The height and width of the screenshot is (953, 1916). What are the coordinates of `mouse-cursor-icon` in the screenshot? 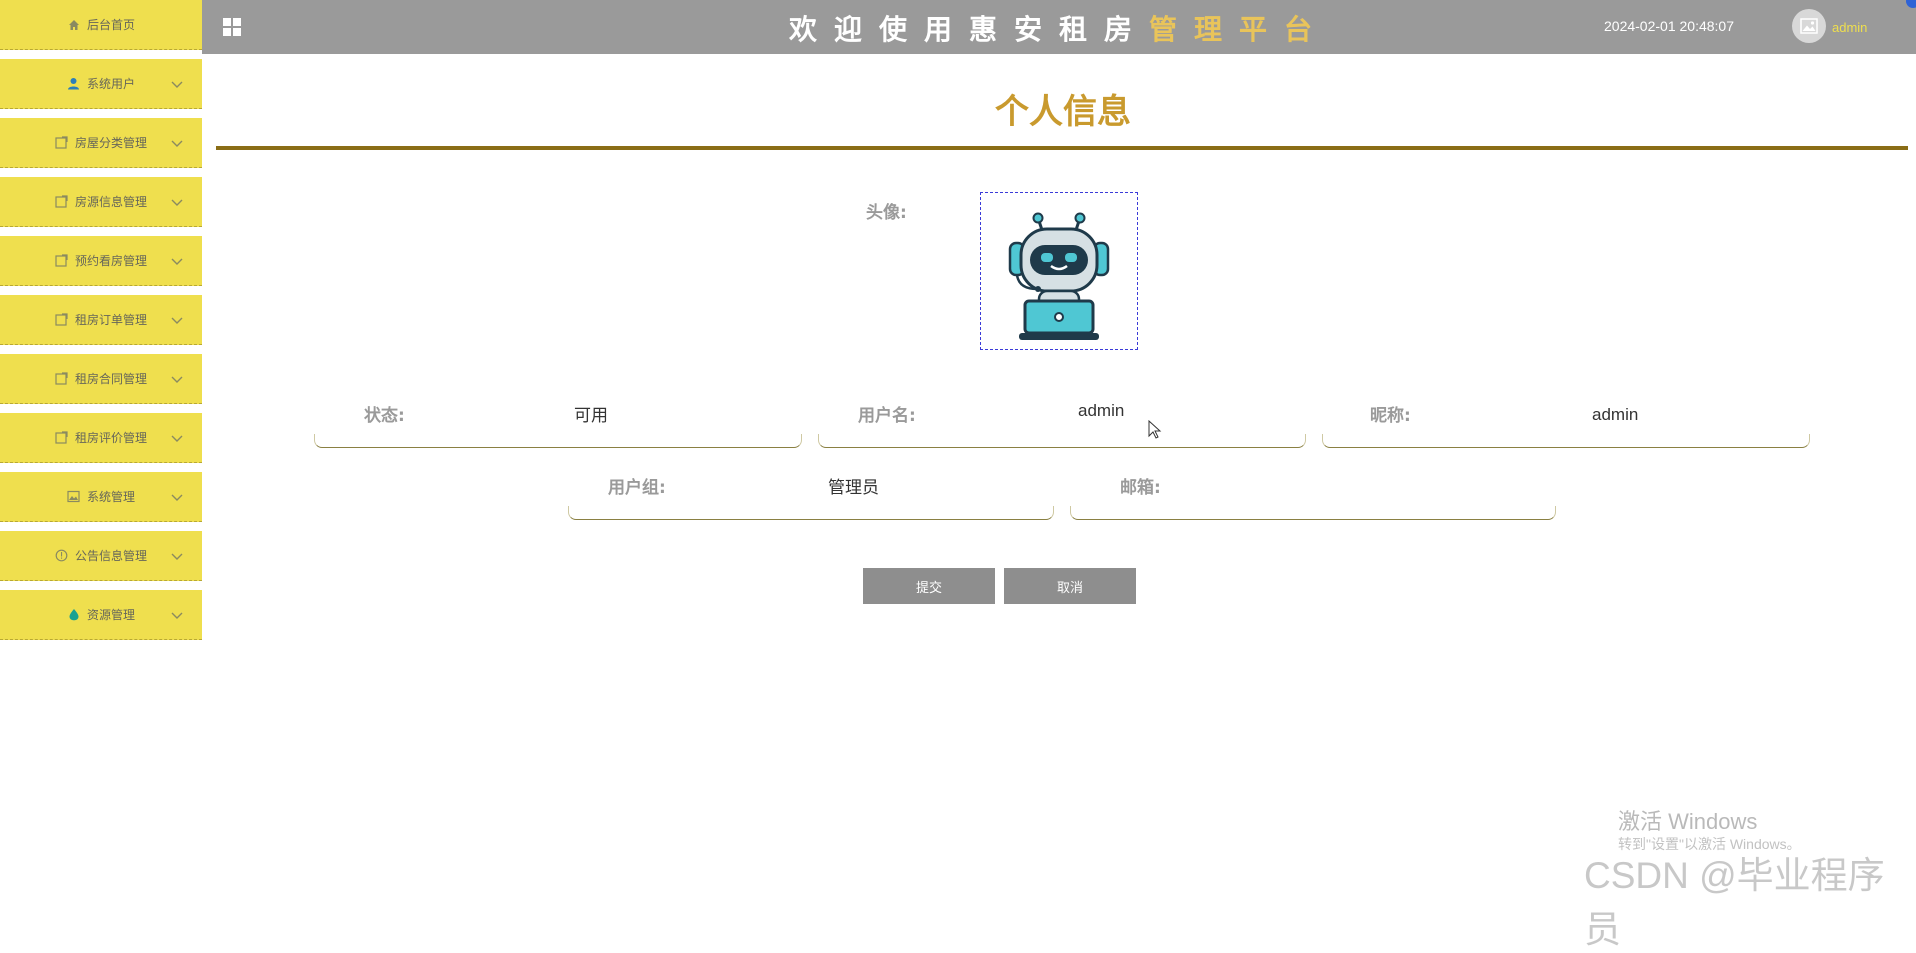 It's located at (1155, 429).